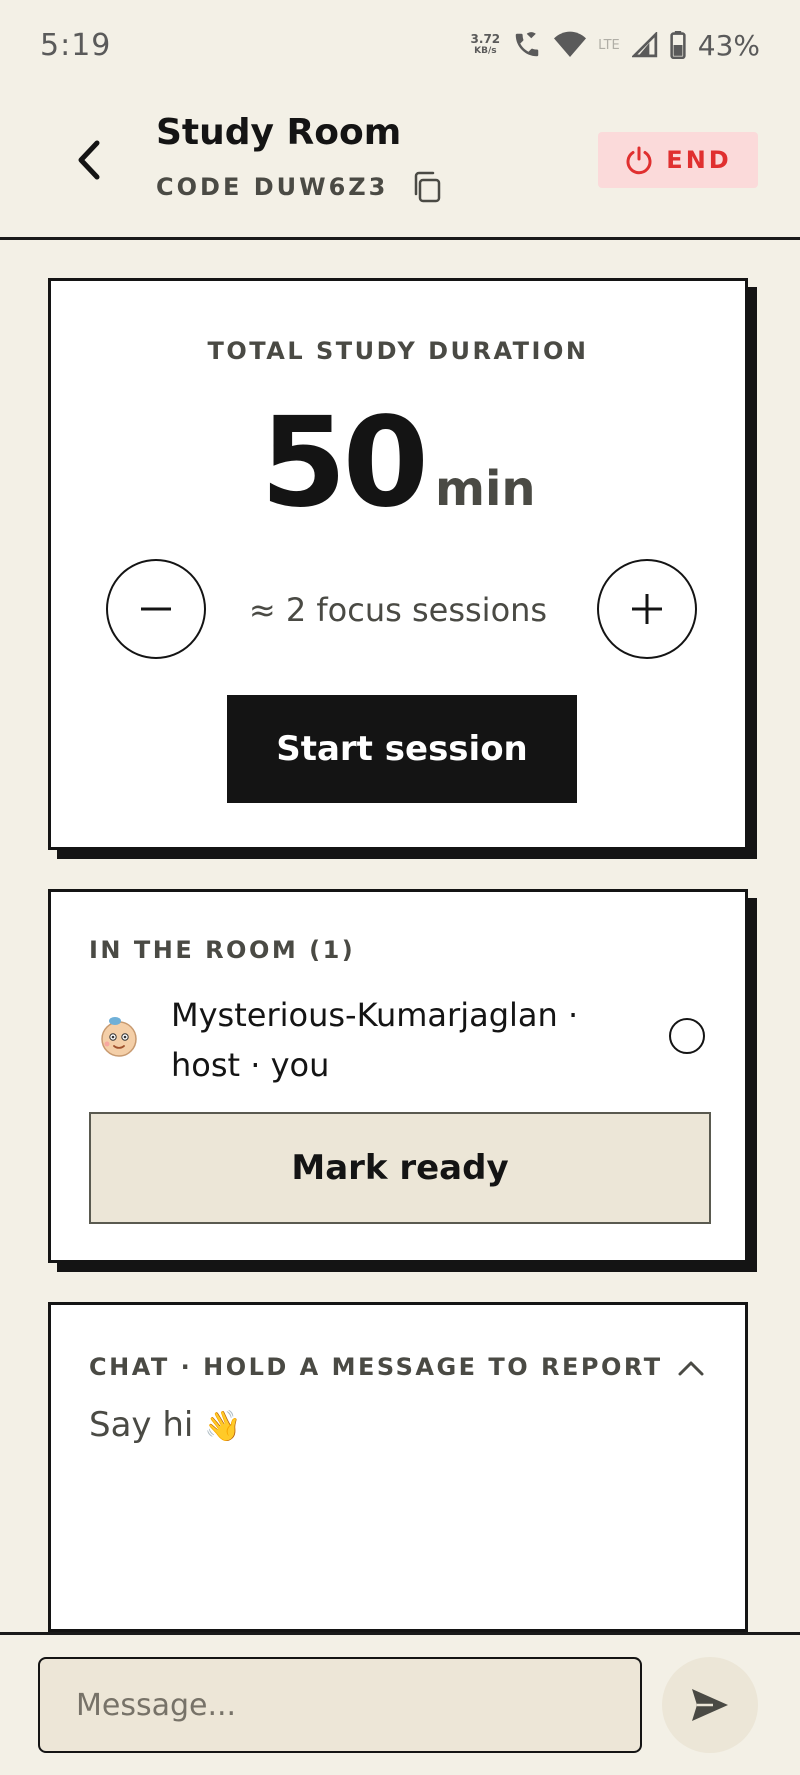  Describe the element at coordinates (279, 132) in the screenshot. I see `room-title: Study Room` at that location.